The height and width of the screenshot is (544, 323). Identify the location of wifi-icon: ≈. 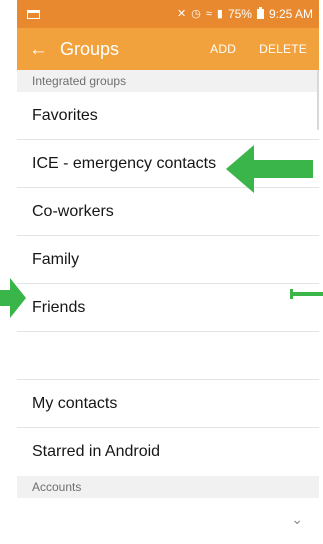
(208, 13).